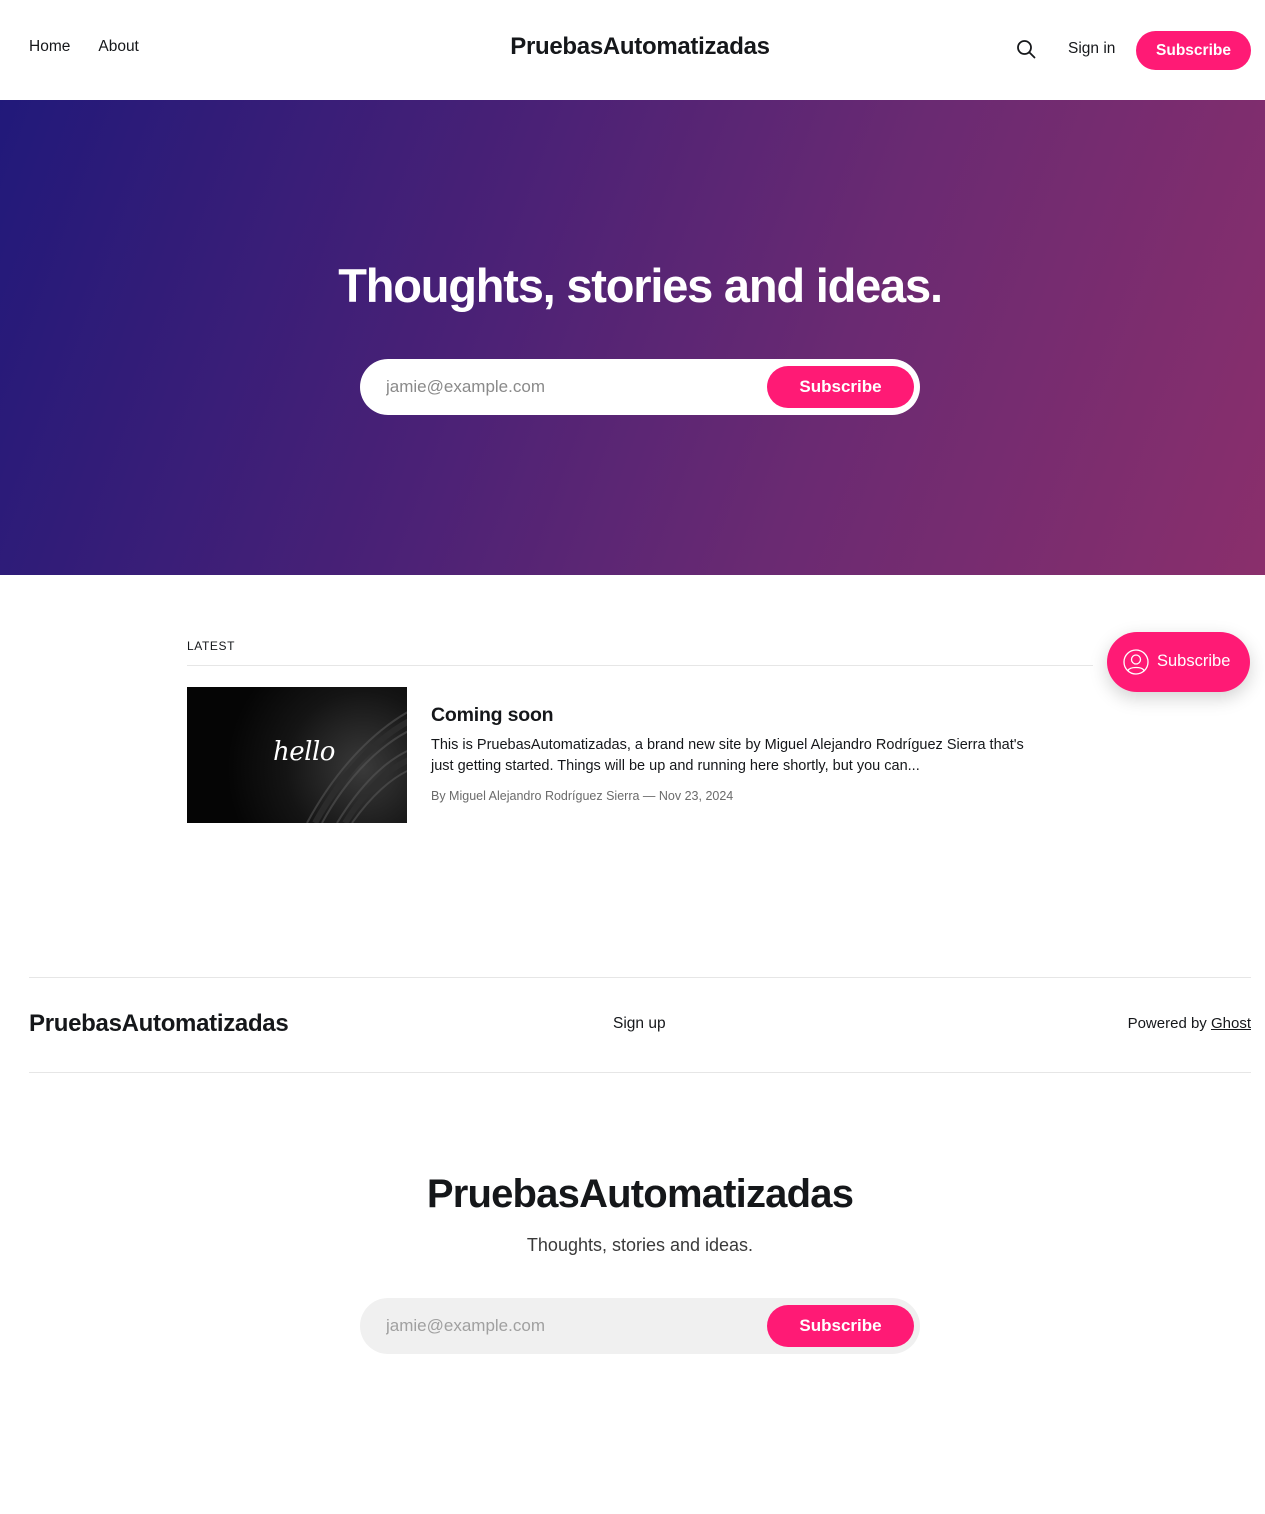 Image resolution: width=1265 pixels, height=1514 pixels. What do you see at coordinates (1091, 49) in the screenshot?
I see `signin-link: Sign in` at bounding box center [1091, 49].